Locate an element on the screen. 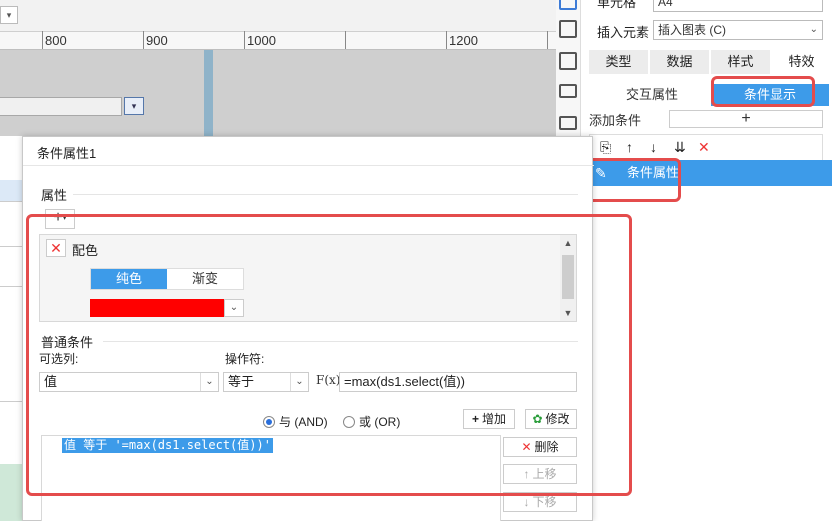 Image resolution: width=832 pixels, height=521 pixels. cell-icon is located at coordinates (568, 29).